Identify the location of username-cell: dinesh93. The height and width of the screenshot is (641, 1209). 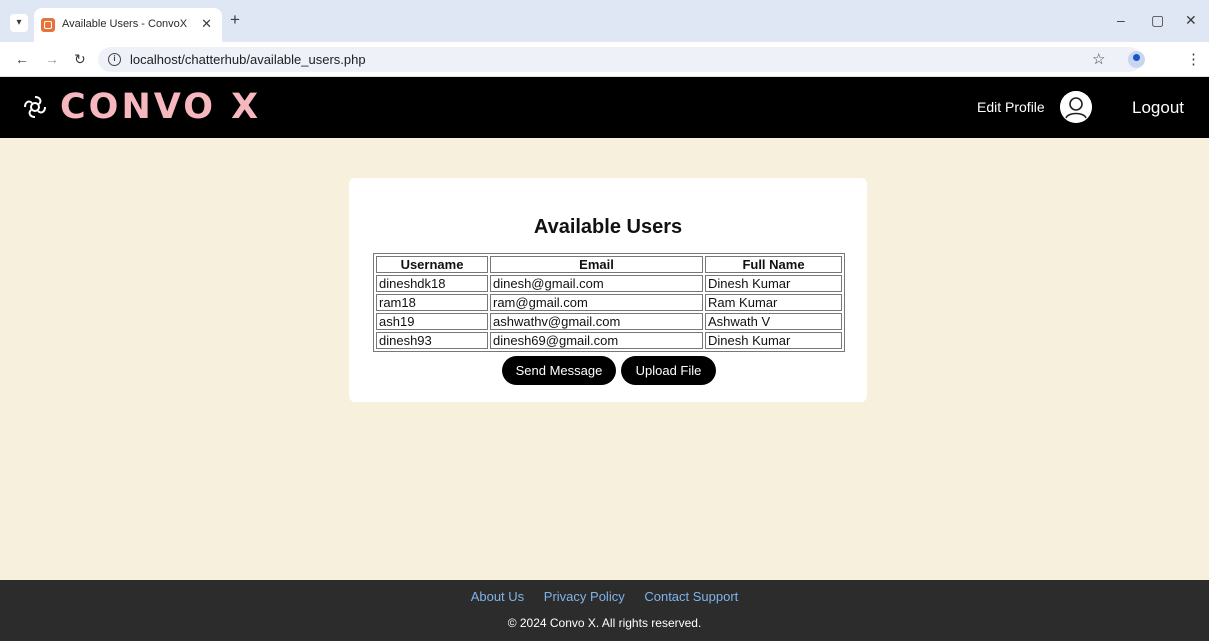
(432, 340).